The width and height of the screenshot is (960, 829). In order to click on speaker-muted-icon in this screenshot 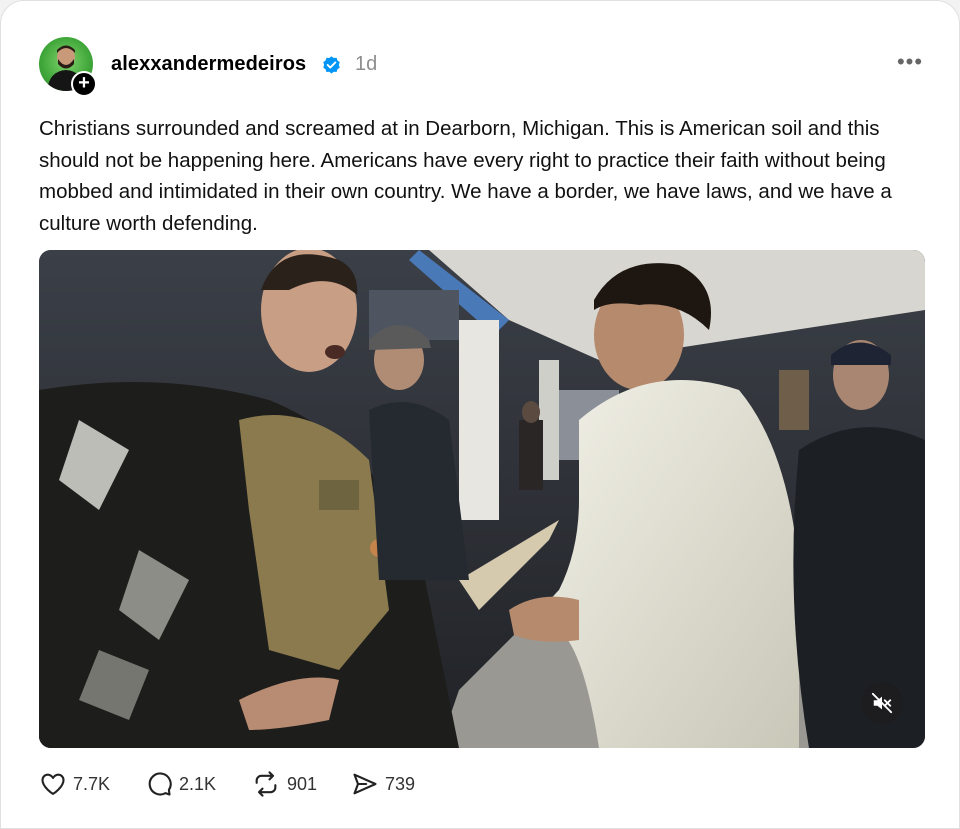, I will do `click(882, 703)`.